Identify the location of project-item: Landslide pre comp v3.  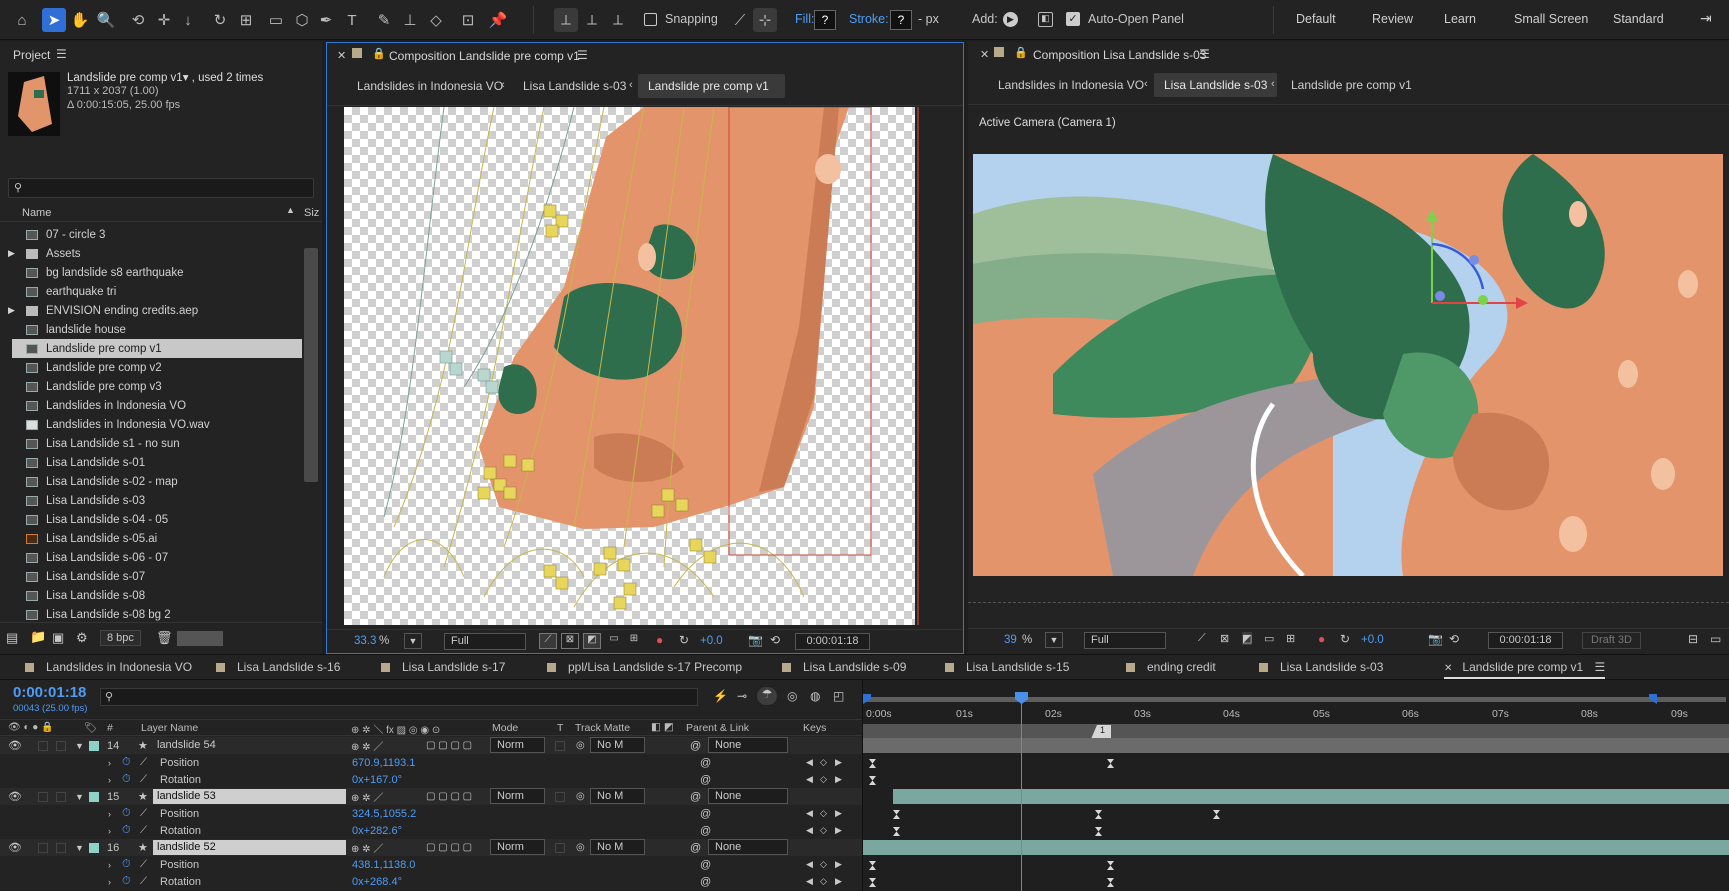
(157, 386).